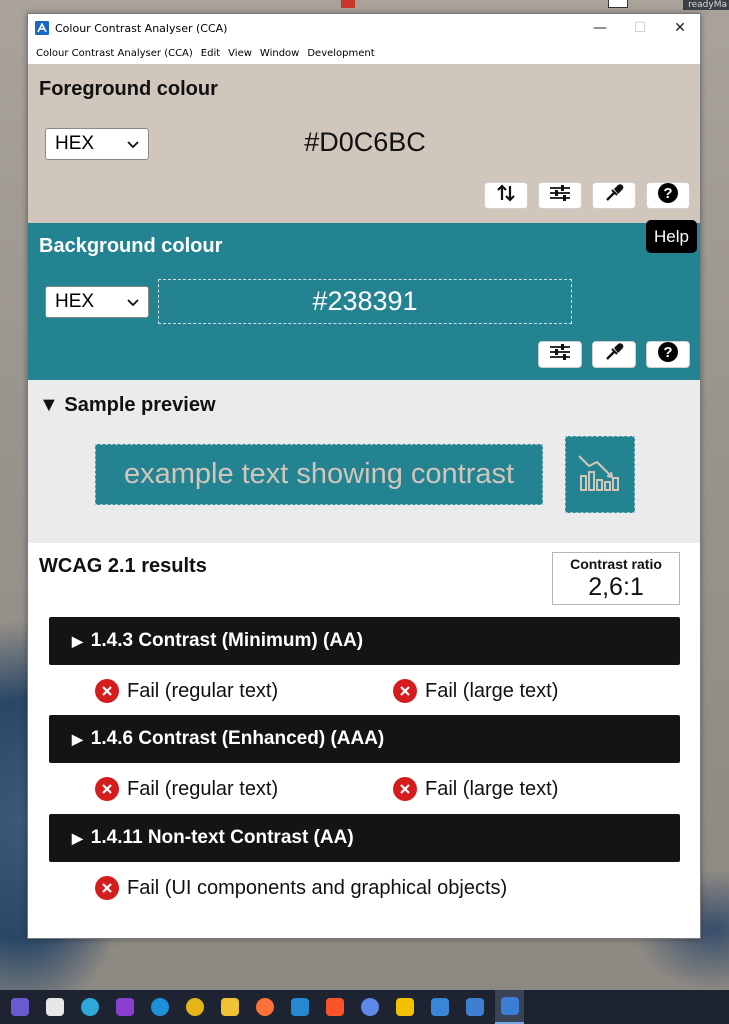  I want to click on background-sliders-button, so click(560, 354).